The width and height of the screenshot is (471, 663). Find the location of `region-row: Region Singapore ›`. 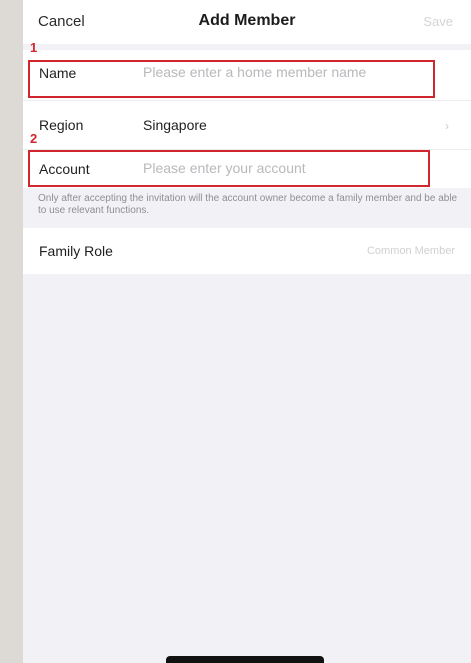

region-row: Region Singapore › is located at coordinates (247, 125).